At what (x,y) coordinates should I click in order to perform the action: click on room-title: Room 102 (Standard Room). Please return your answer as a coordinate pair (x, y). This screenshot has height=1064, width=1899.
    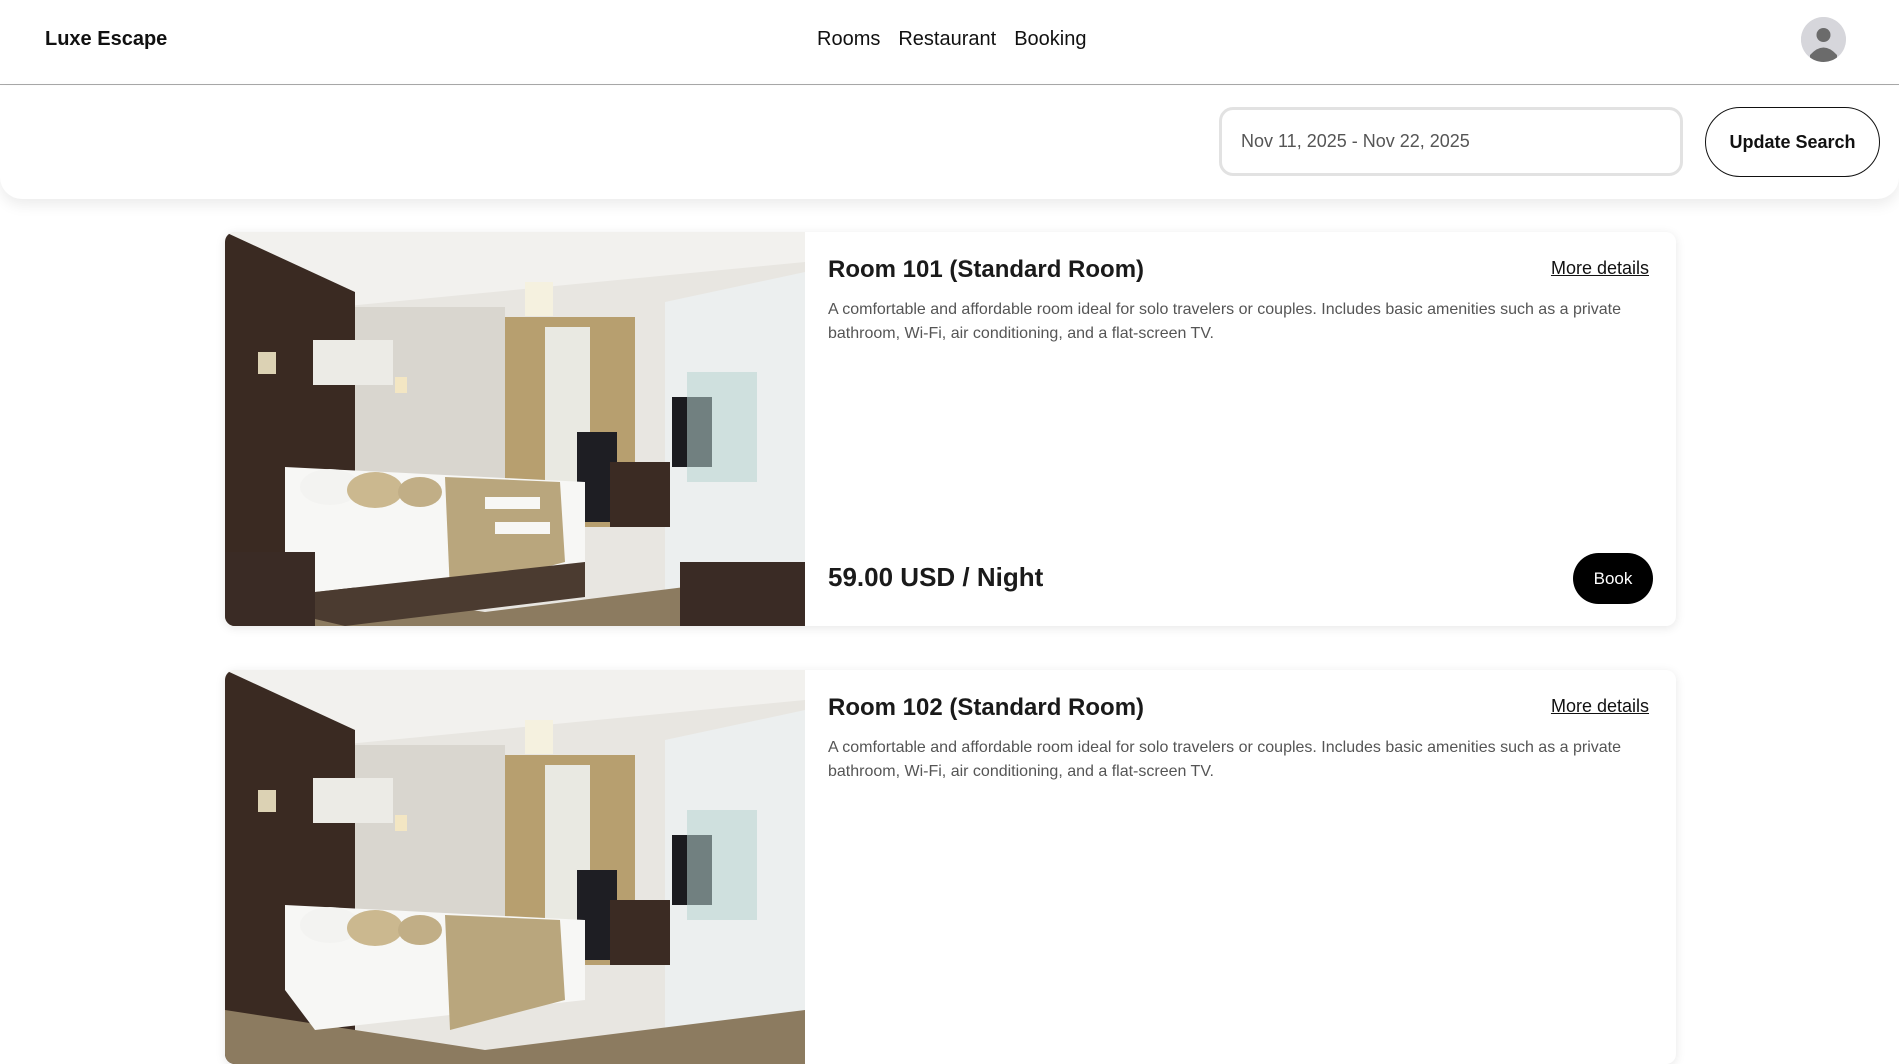
    Looking at the image, I should click on (986, 707).